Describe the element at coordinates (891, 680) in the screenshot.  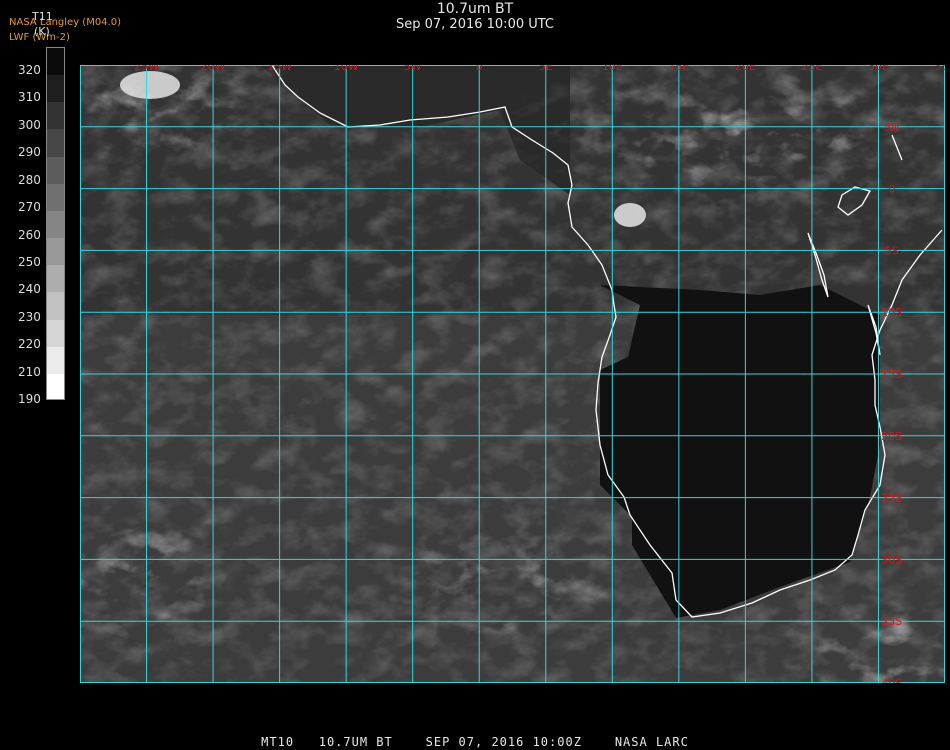
I see `latitude-label: 40S` at that location.